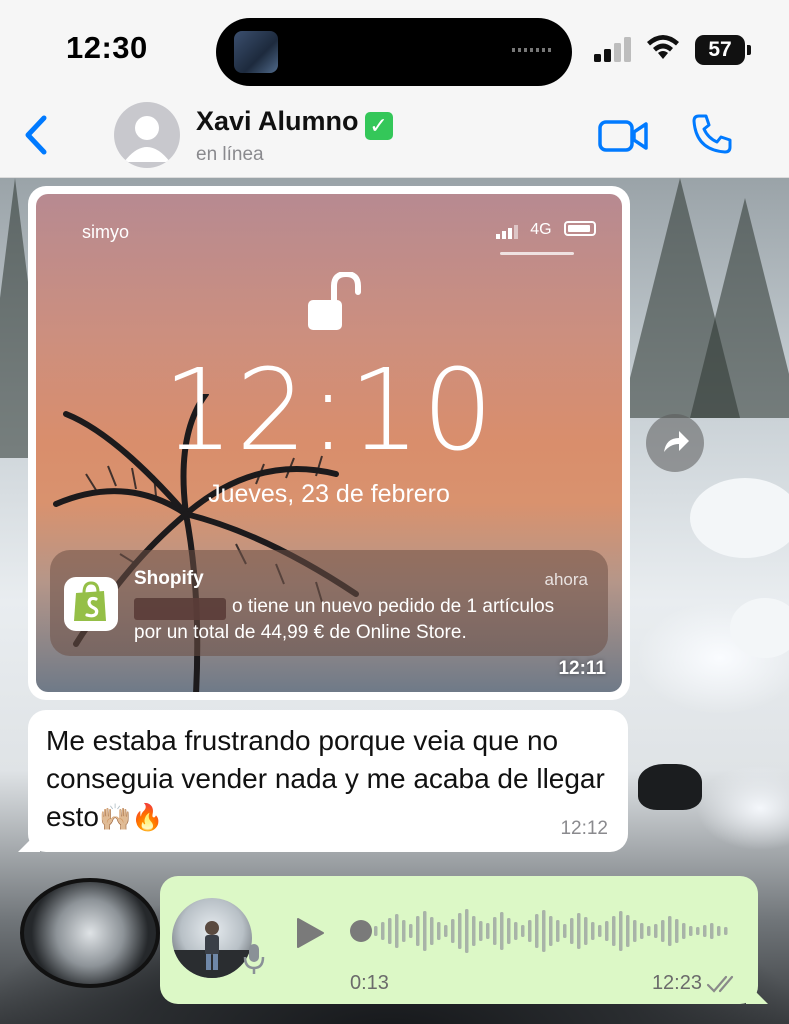 This screenshot has width=789, height=1024. I want to click on dynamic-island, so click(394, 52).